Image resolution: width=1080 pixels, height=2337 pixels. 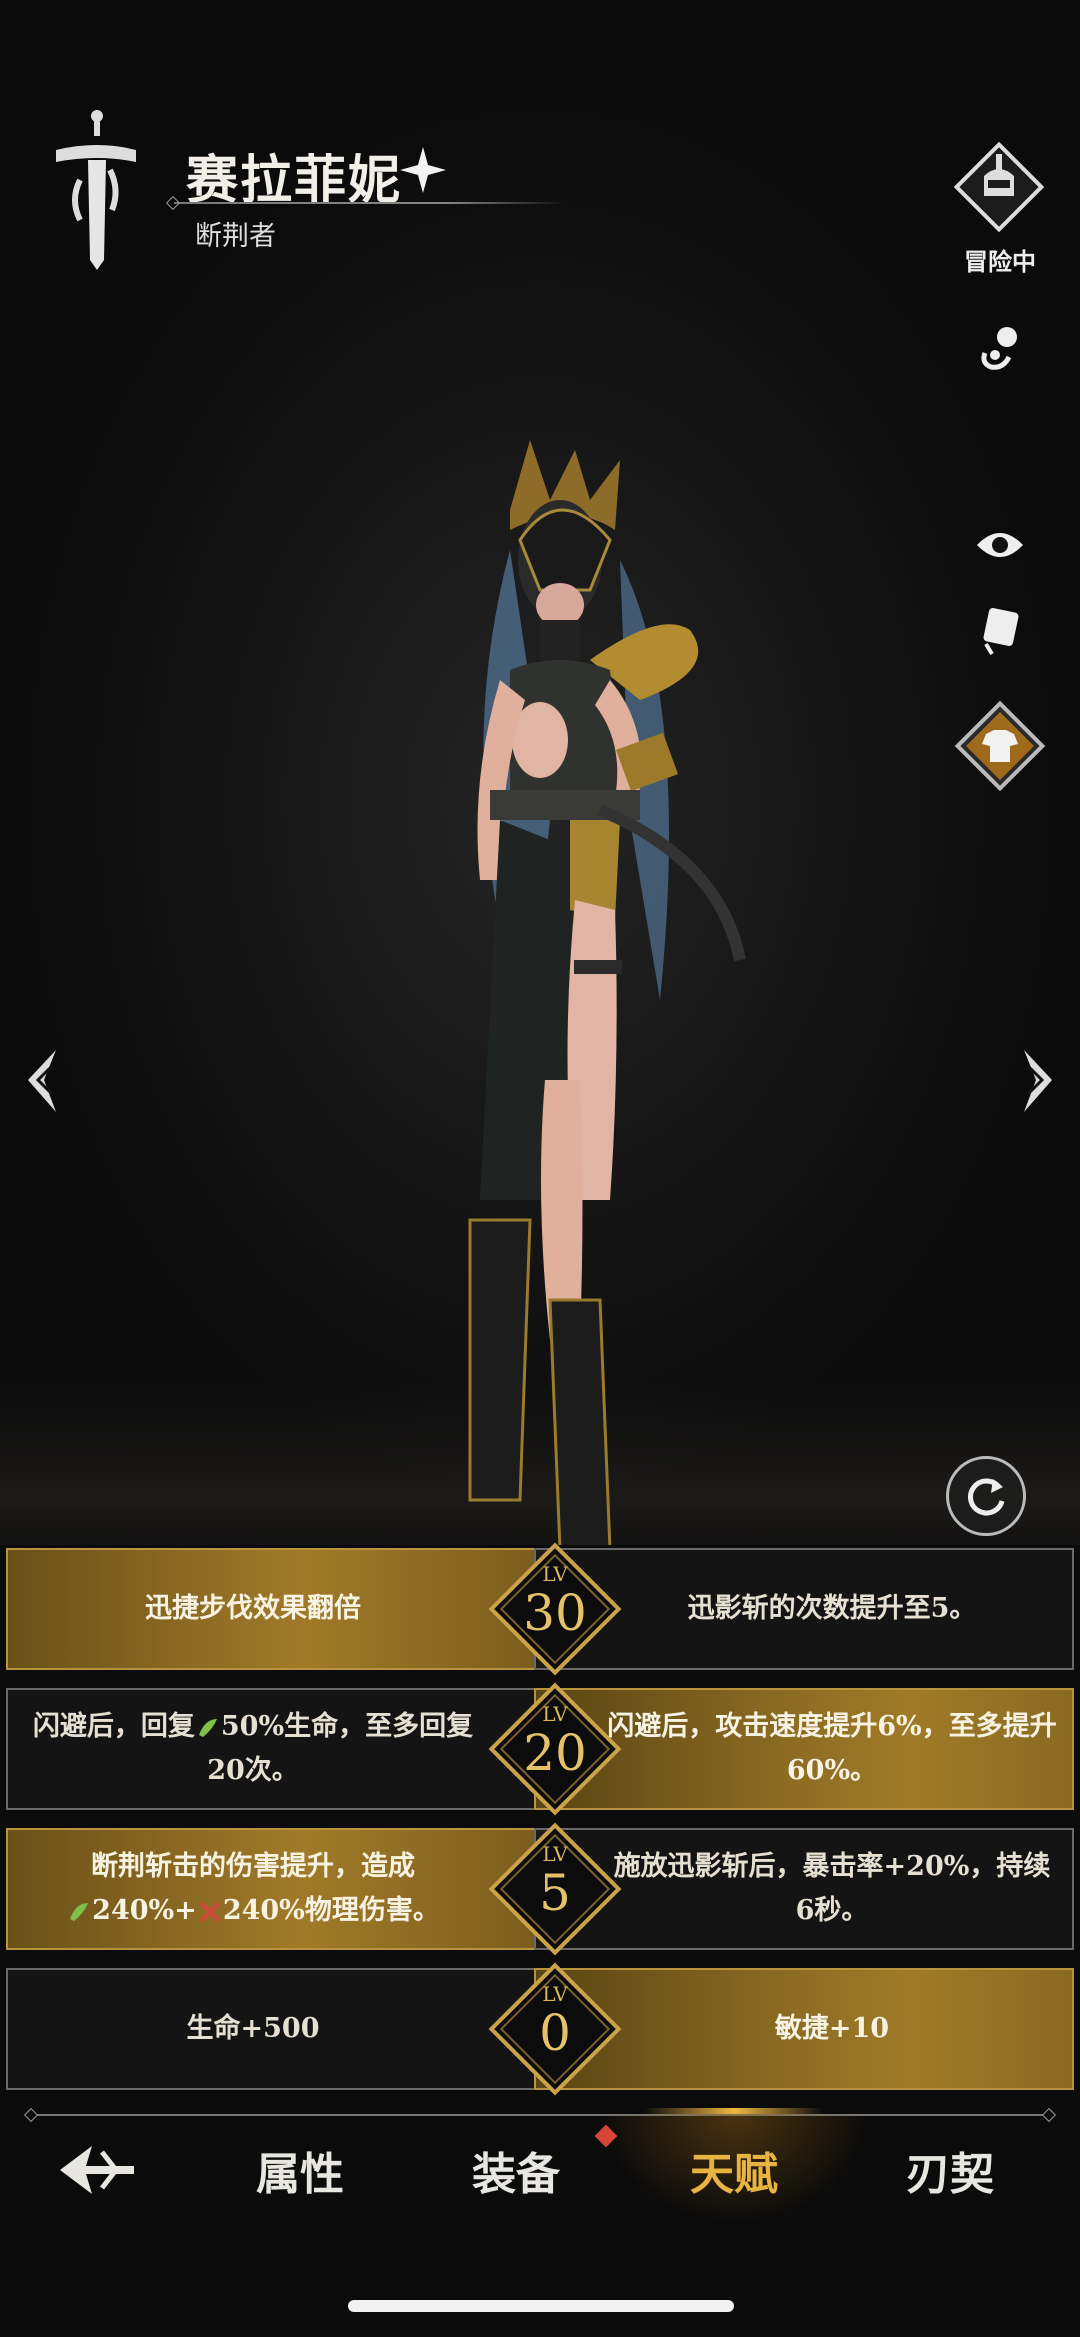 I want to click on adventure-status-label: 冒险中, so click(x=1000, y=261).